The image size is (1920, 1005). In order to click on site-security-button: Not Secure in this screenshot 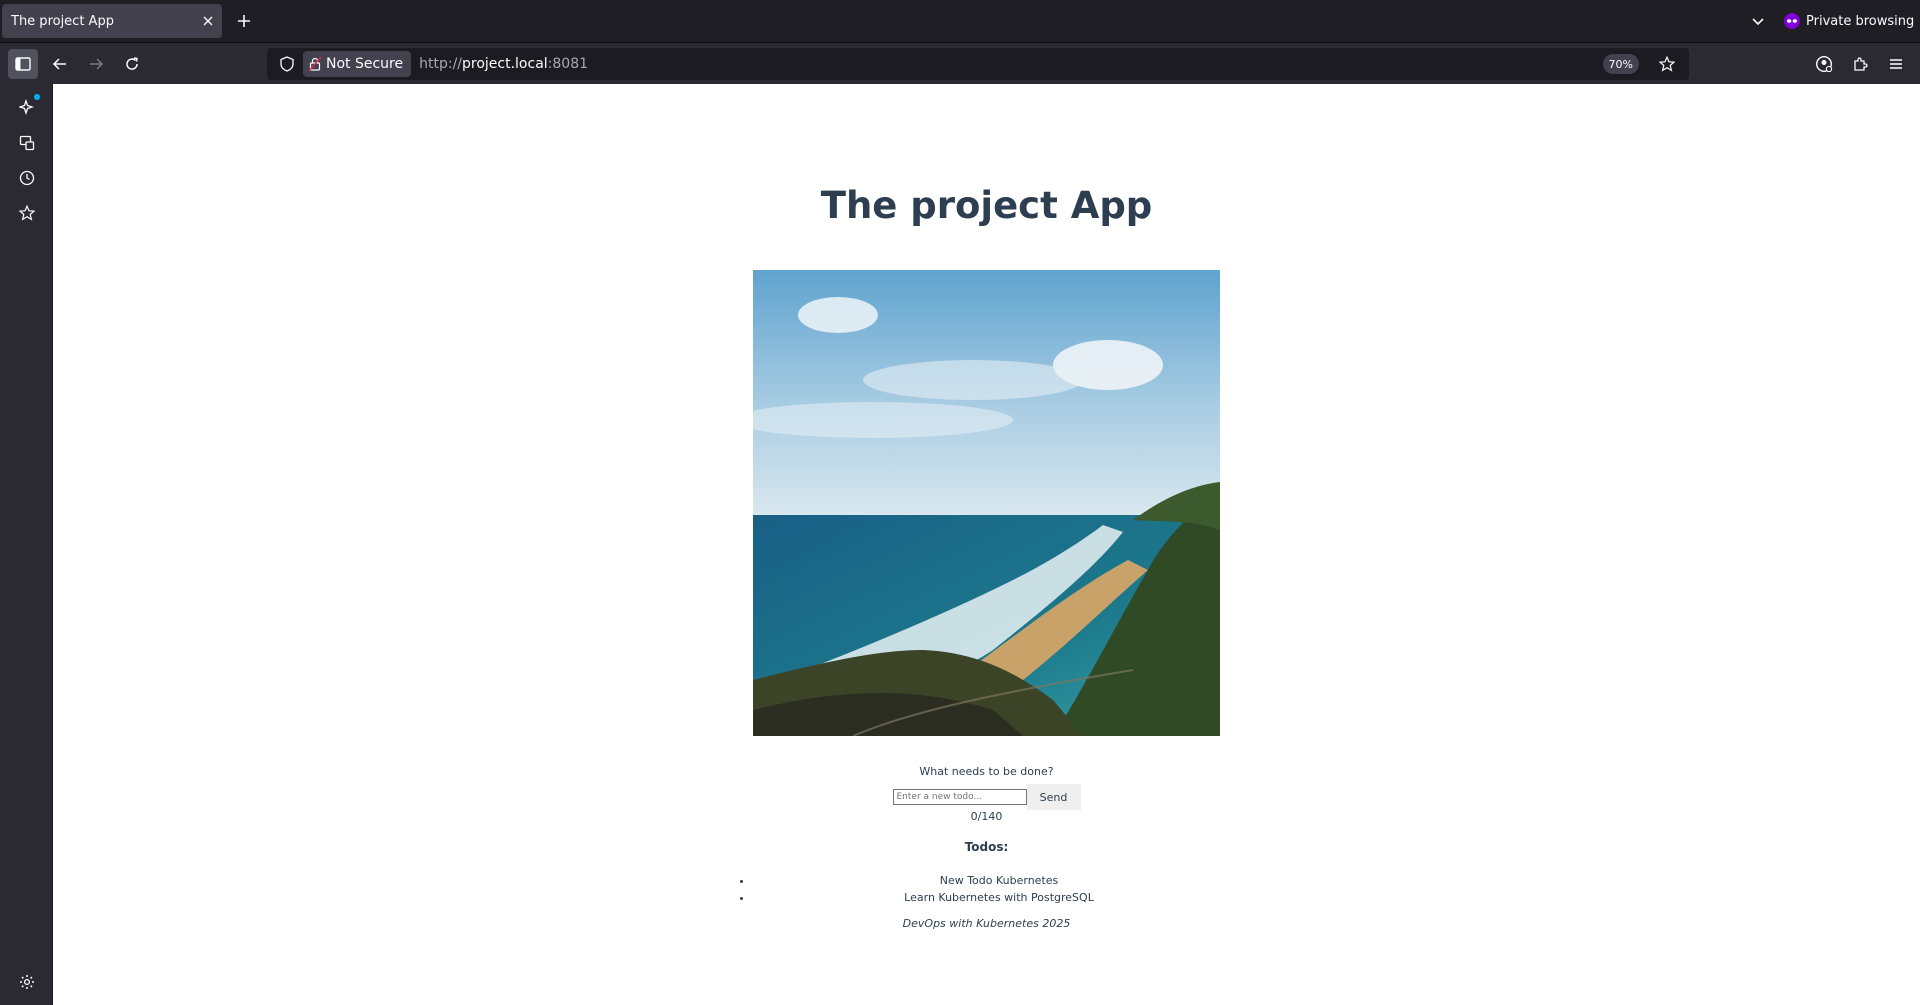, I will do `click(357, 64)`.